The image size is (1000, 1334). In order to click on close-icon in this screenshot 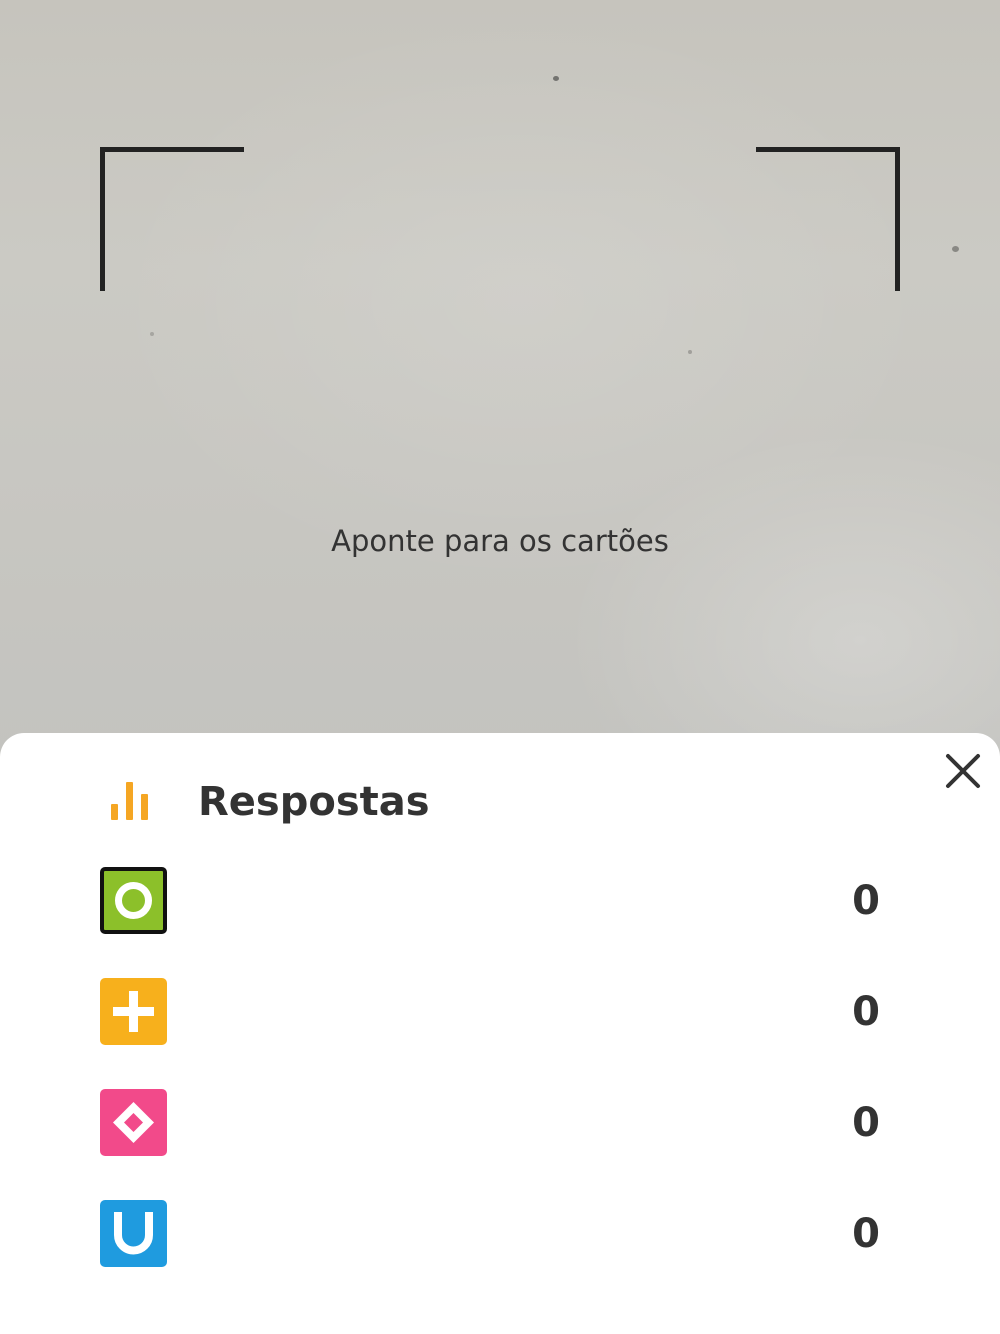, I will do `click(963, 771)`.